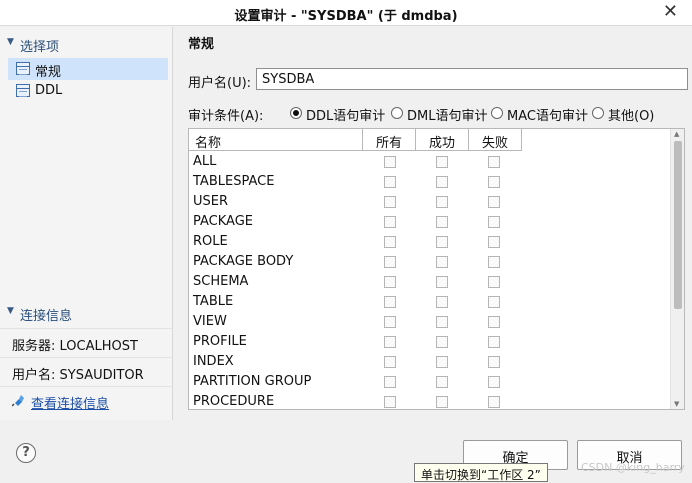 This screenshot has width=692, height=483. Describe the element at coordinates (86, 313) in the screenshot. I see `connection-section-header: ▼ 连接信息` at that location.